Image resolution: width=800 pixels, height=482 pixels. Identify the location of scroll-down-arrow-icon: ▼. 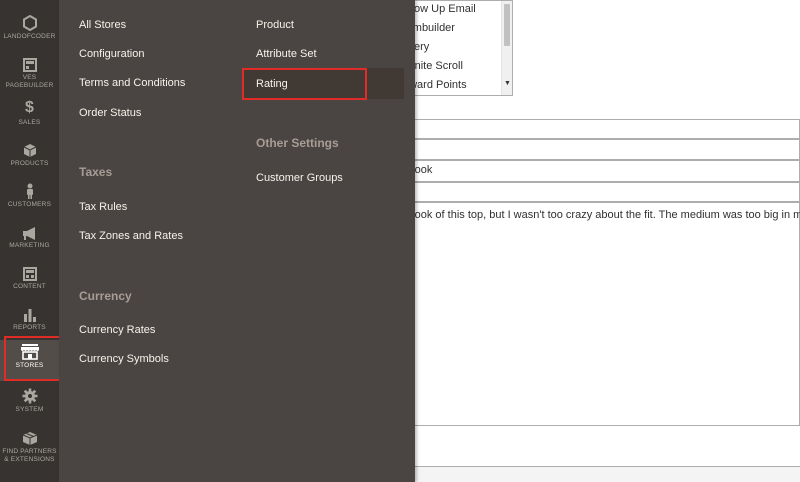
(507, 83).